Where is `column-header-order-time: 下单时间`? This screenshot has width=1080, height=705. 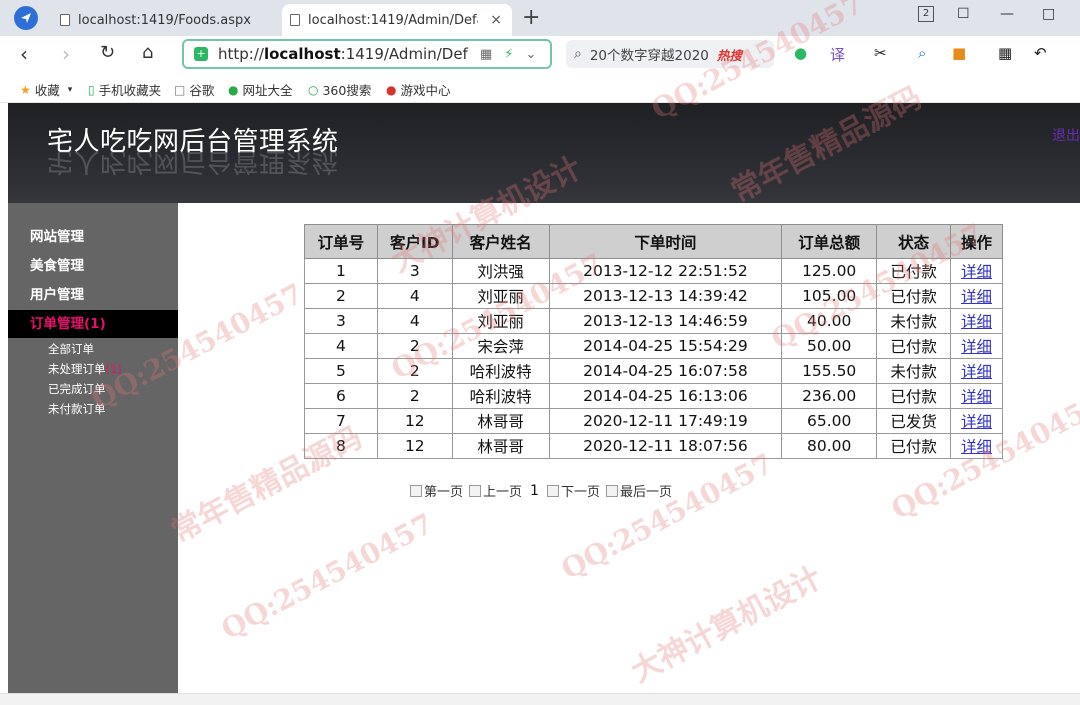
column-header-order-time: 下单时间 is located at coordinates (665, 241).